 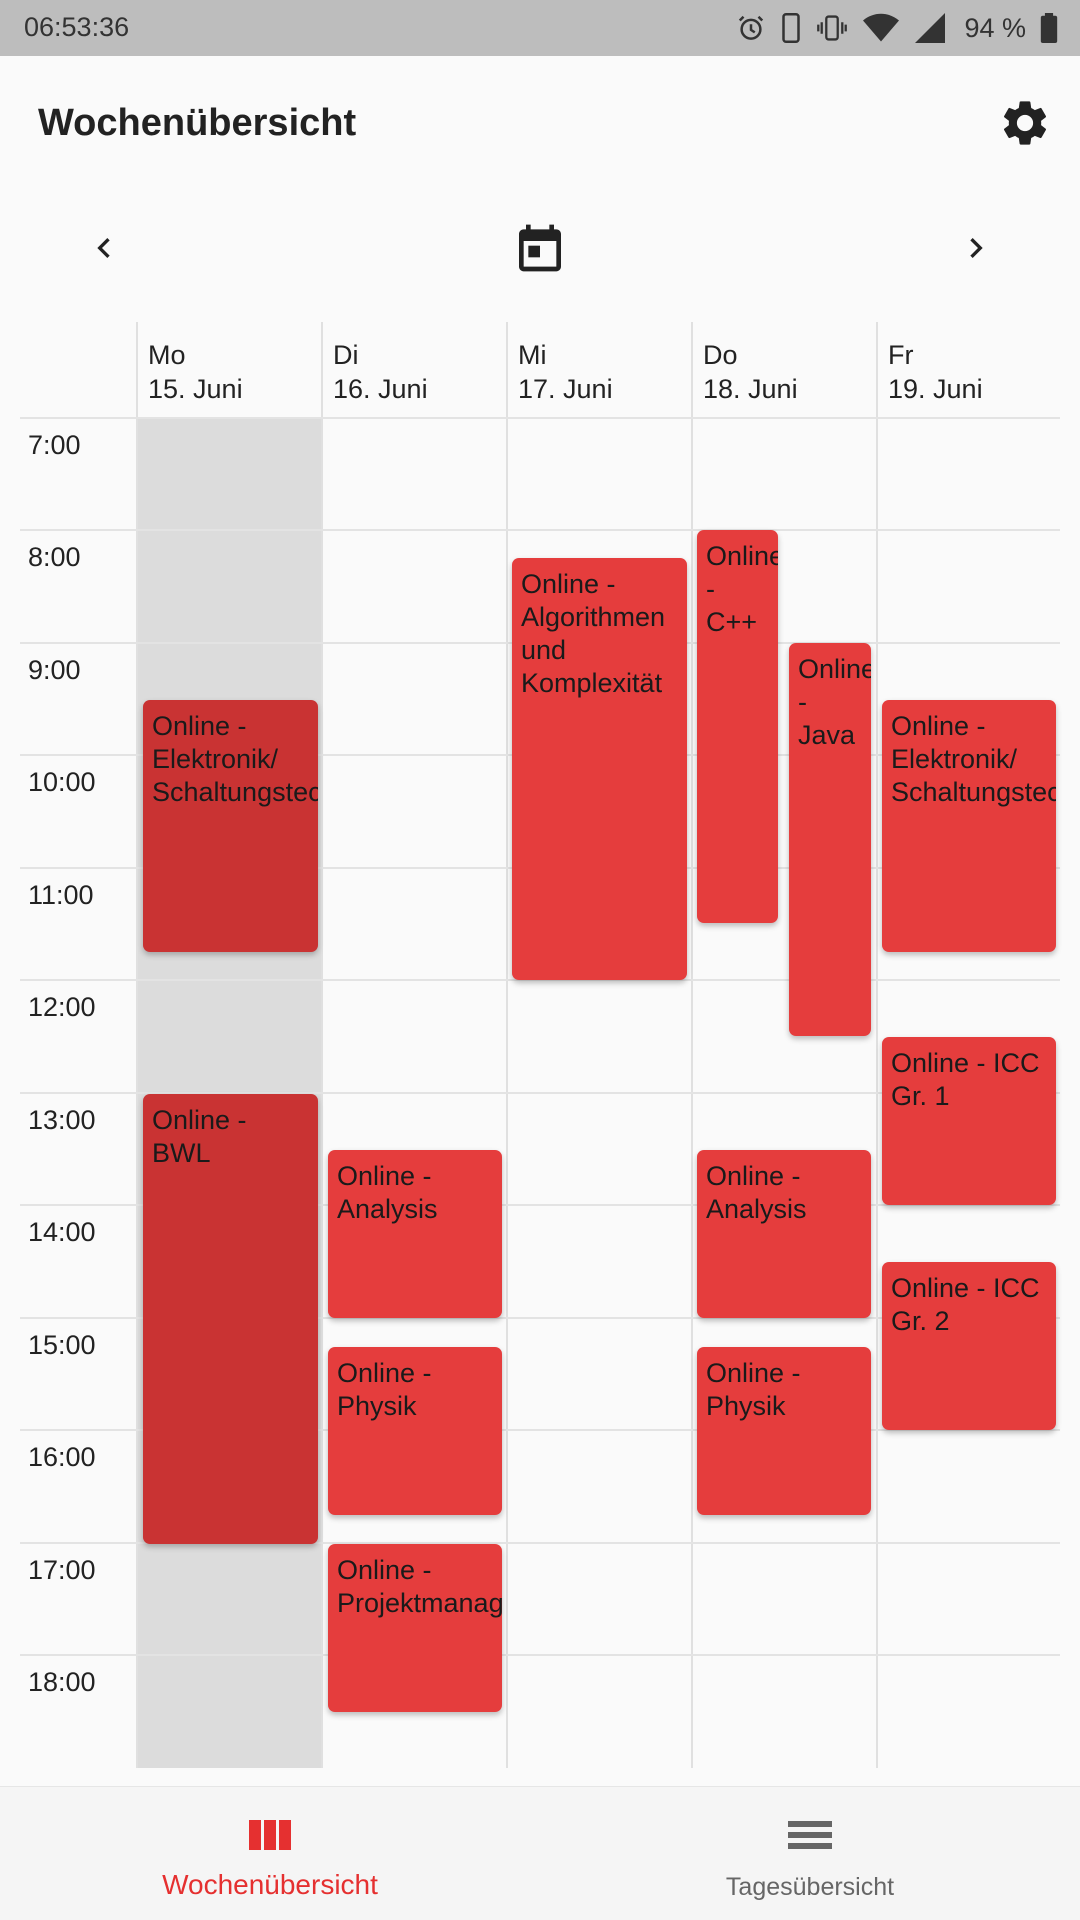 I want to click on week-navigation, so click(x=540, y=248).